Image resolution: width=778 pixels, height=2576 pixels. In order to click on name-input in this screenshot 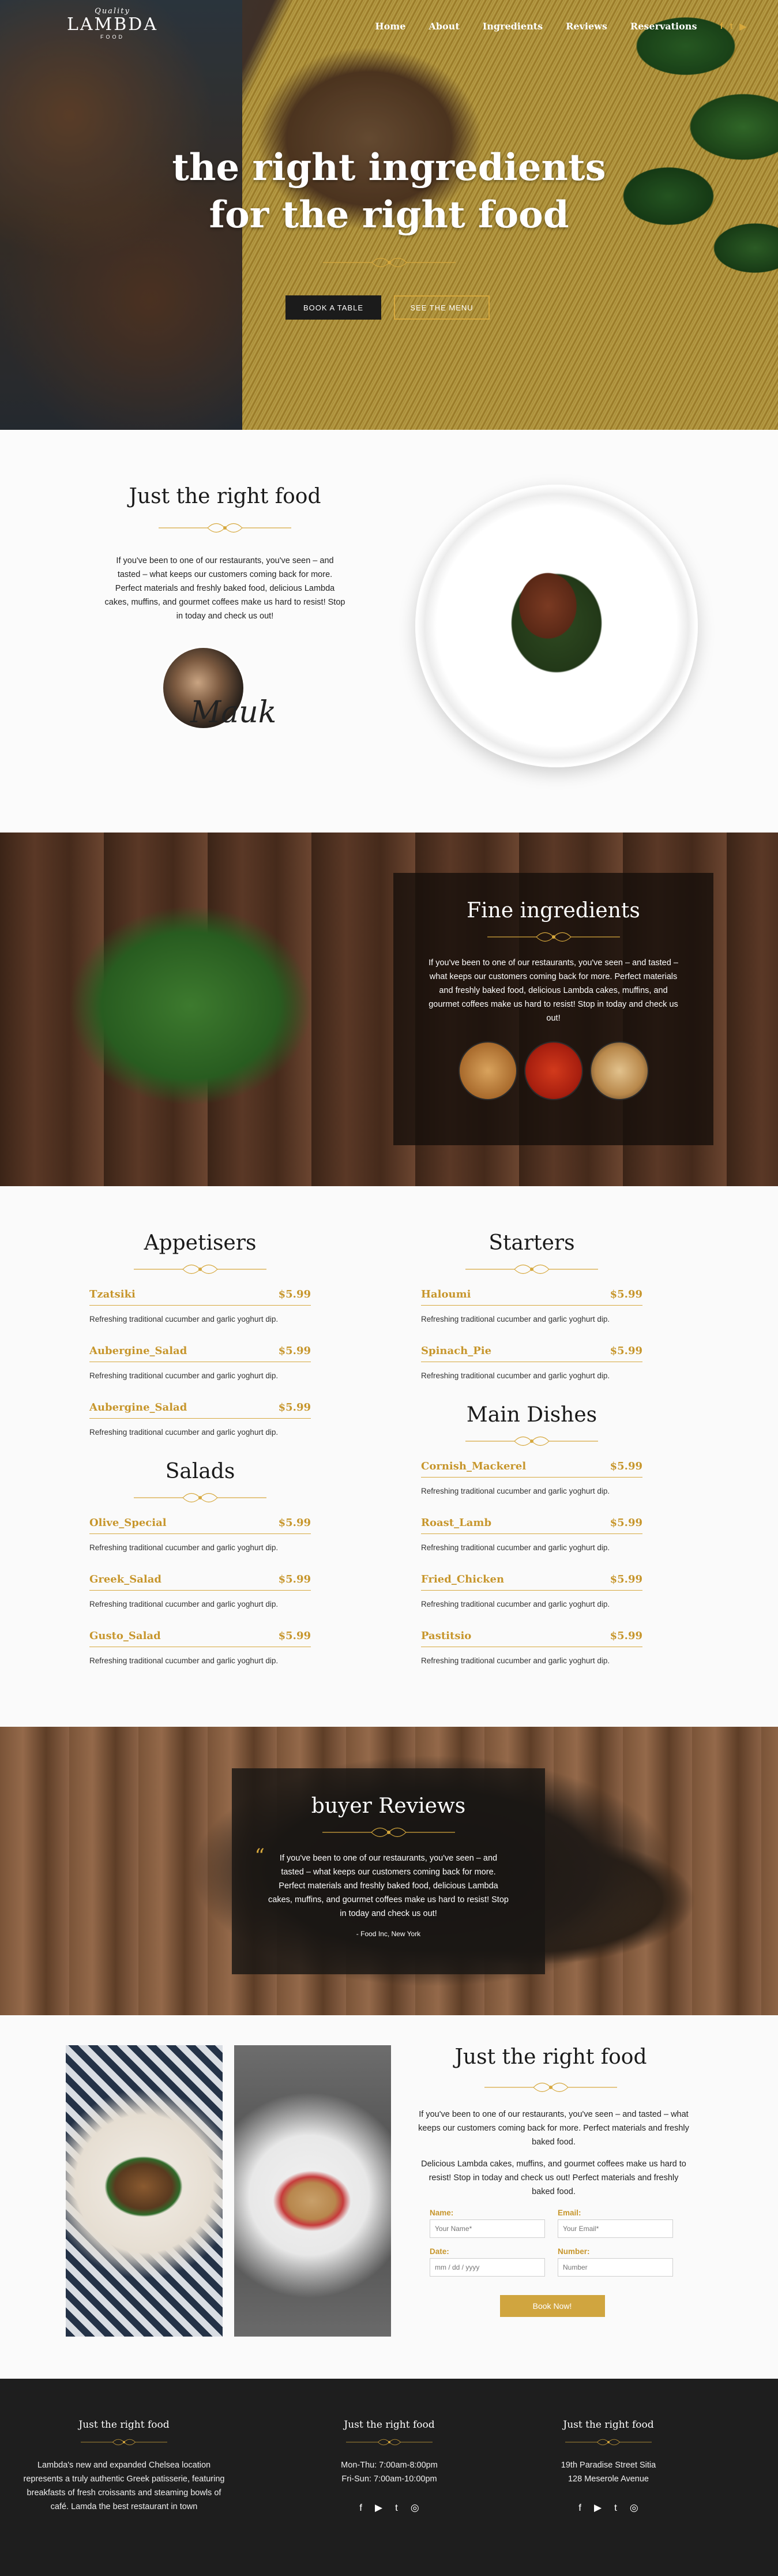, I will do `click(487, 2228)`.